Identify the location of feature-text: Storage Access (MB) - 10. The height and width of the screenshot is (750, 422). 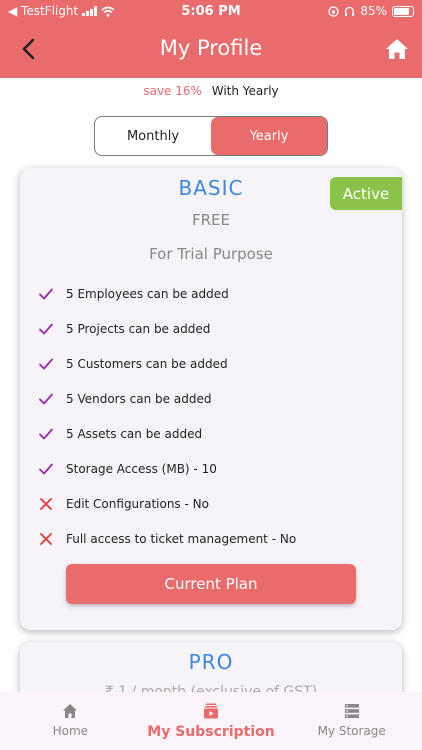
(141, 468).